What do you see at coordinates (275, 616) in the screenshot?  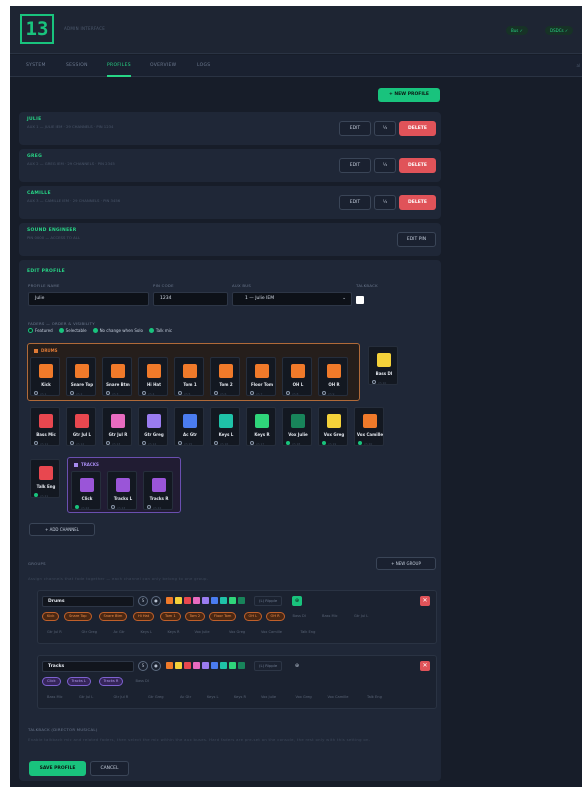 I see `channel-chip: OH R` at bounding box center [275, 616].